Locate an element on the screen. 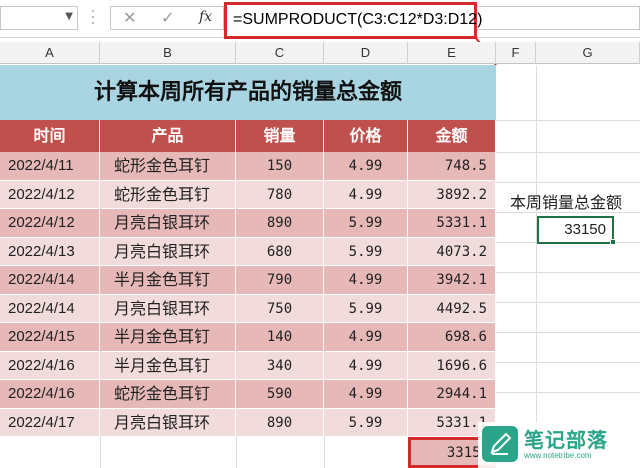 The width and height of the screenshot is (640, 468). watermark-text: 笔记部落 is located at coordinates (566, 440).